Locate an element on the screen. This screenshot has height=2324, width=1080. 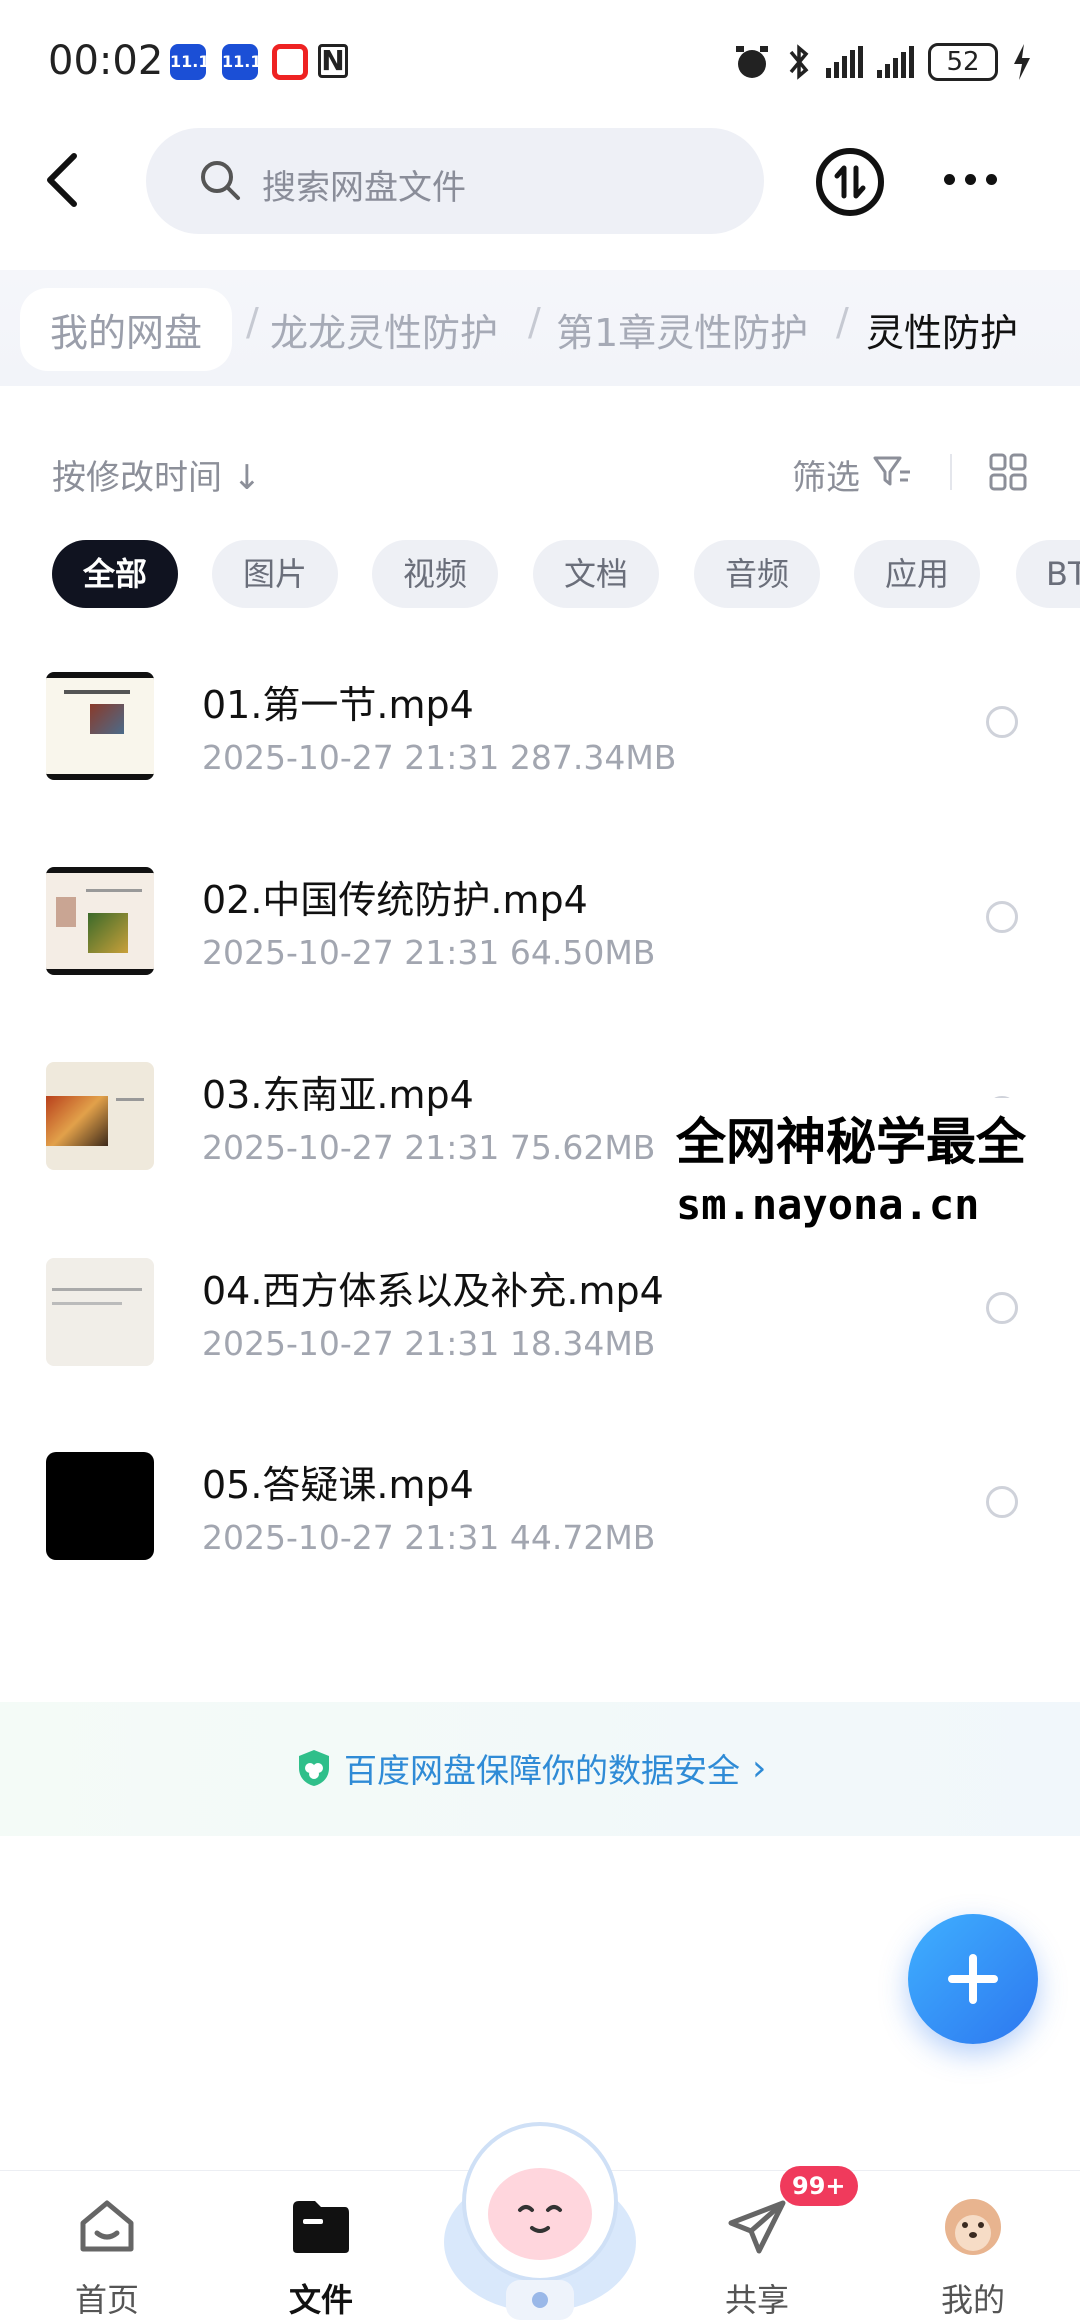
security-banner: 百度网盘保障你的数据安全 › is located at coordinates (540, 1769).